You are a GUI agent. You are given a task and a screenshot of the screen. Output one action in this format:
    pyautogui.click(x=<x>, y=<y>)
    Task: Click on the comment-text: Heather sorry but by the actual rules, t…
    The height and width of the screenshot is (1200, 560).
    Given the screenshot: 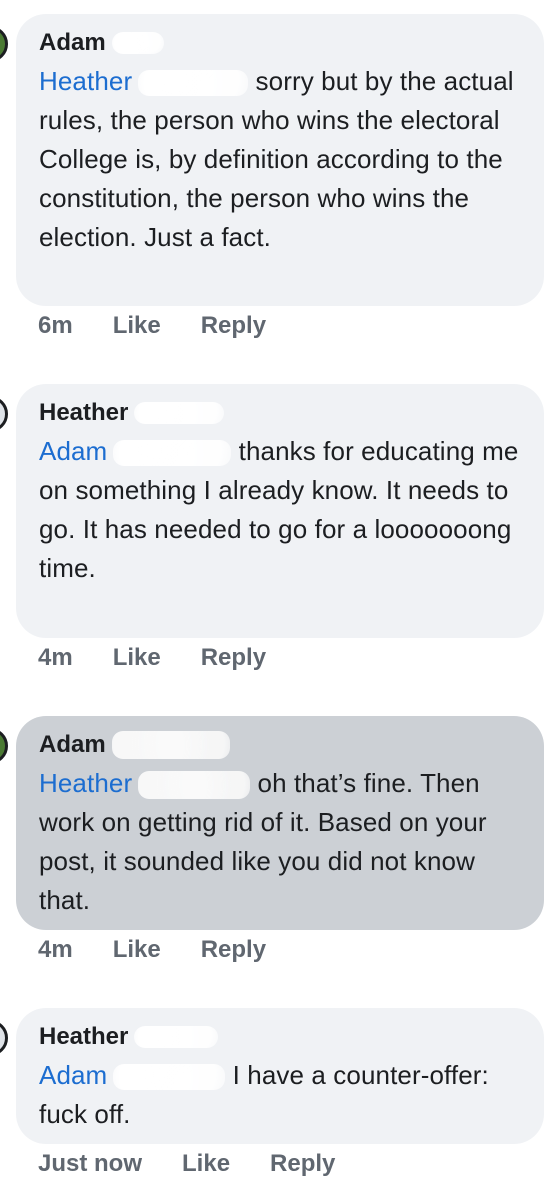 What is the action you would take?
    pyautogui.click(x=280, y=159)
    